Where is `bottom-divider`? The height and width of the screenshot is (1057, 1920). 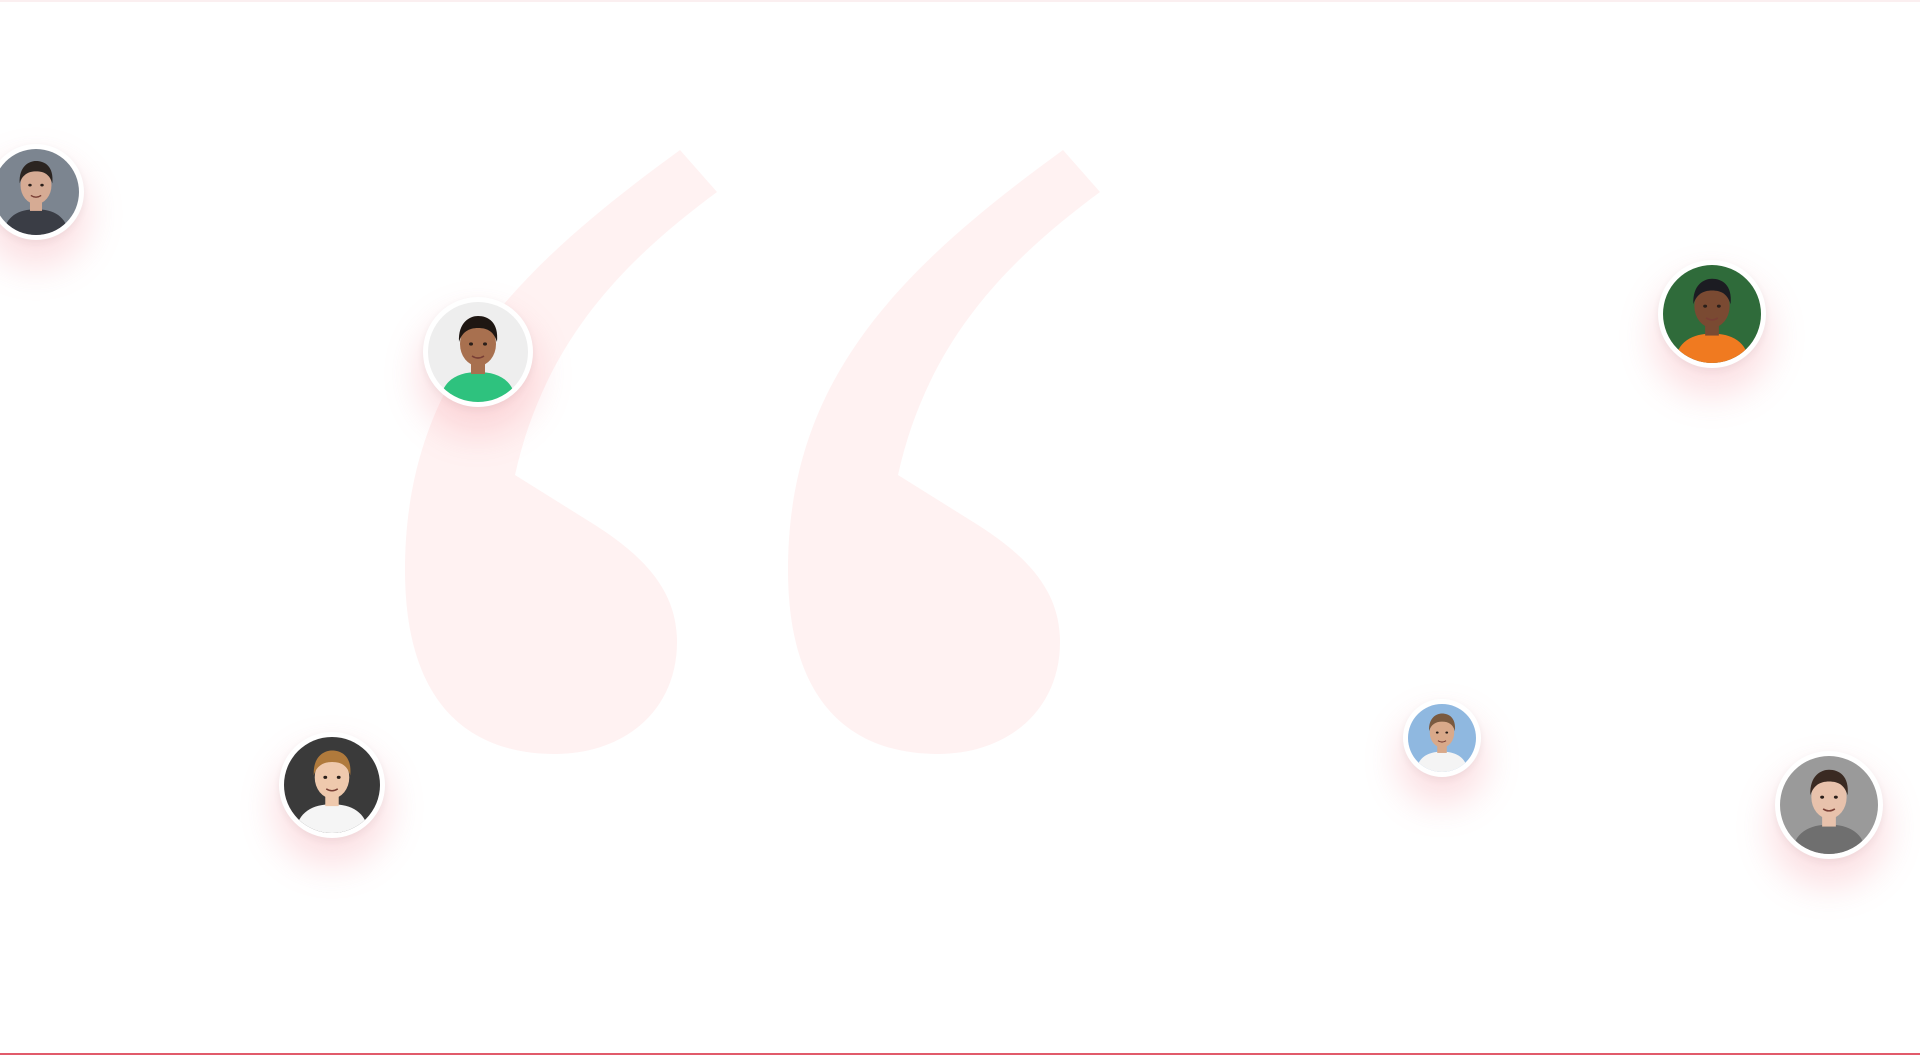
bottom-divider is located at coordinates (960, 1054).